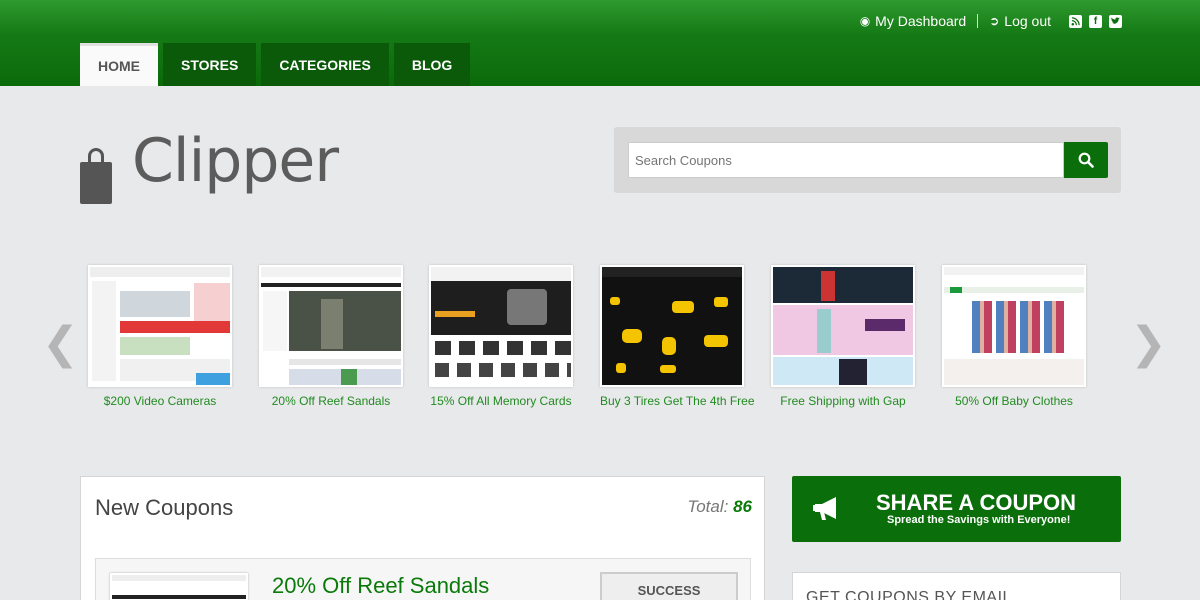 The image size is (1200, 600). What do you see at coordinates (380, 586) in the screenshot?
I see `coupon-title: 20% Off Reef Sandals` at bounding box center [380, 586].